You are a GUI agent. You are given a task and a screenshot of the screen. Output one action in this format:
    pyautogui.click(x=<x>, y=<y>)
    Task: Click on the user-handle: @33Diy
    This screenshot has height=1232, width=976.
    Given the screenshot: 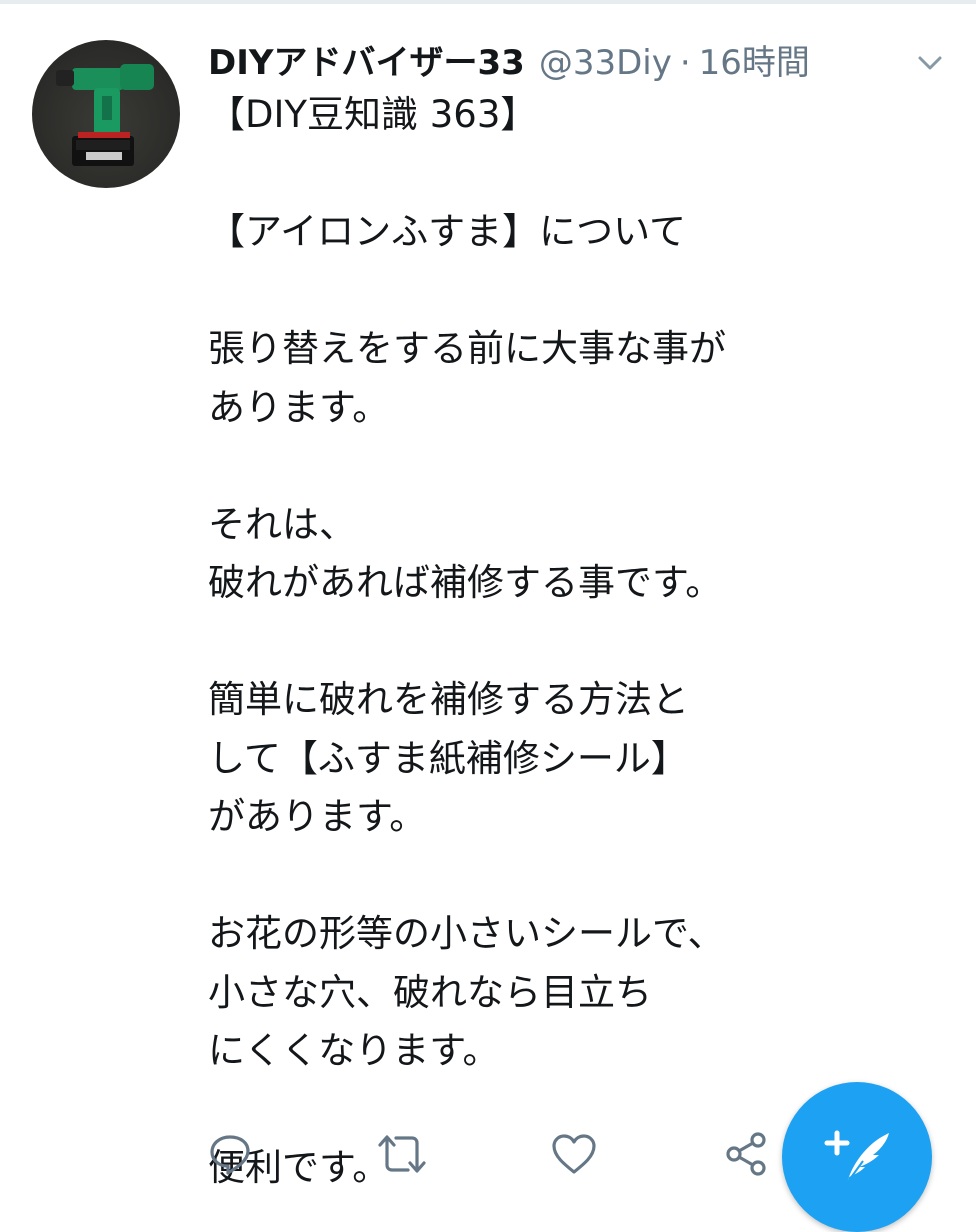 What is the action you would take?
    pyautogui.click(x=605, y=63)
    